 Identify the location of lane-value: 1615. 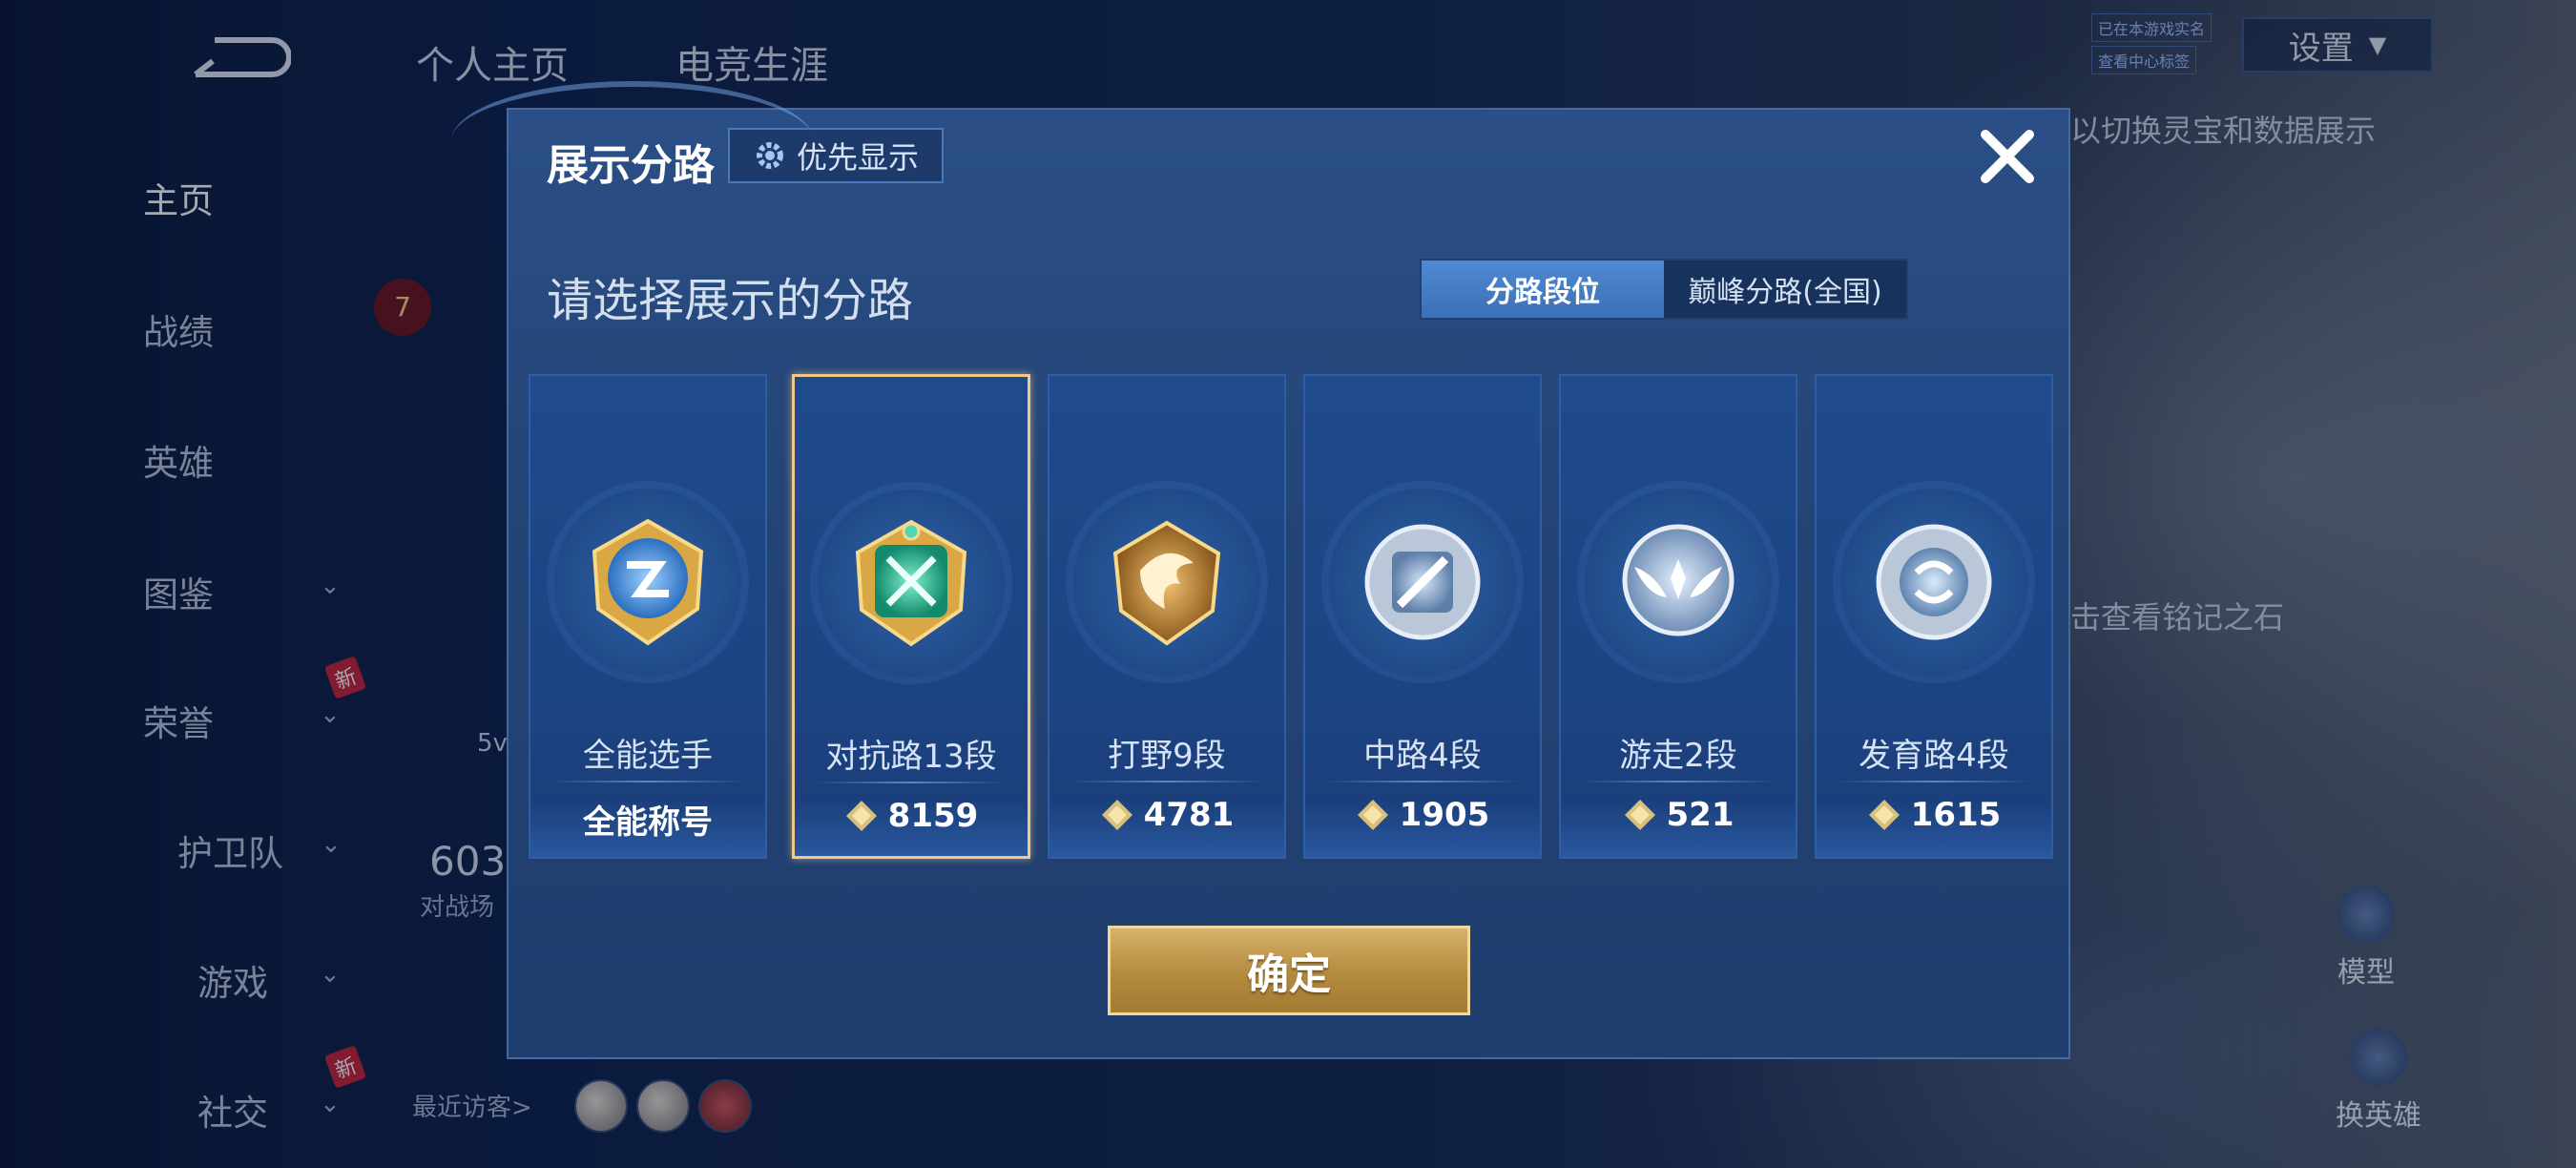
(1934, 815).